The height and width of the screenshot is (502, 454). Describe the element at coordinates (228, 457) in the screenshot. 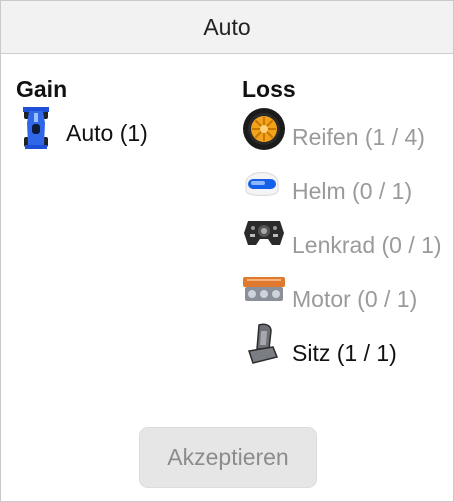

I see `accept-button: Akzeptieren` at that location.